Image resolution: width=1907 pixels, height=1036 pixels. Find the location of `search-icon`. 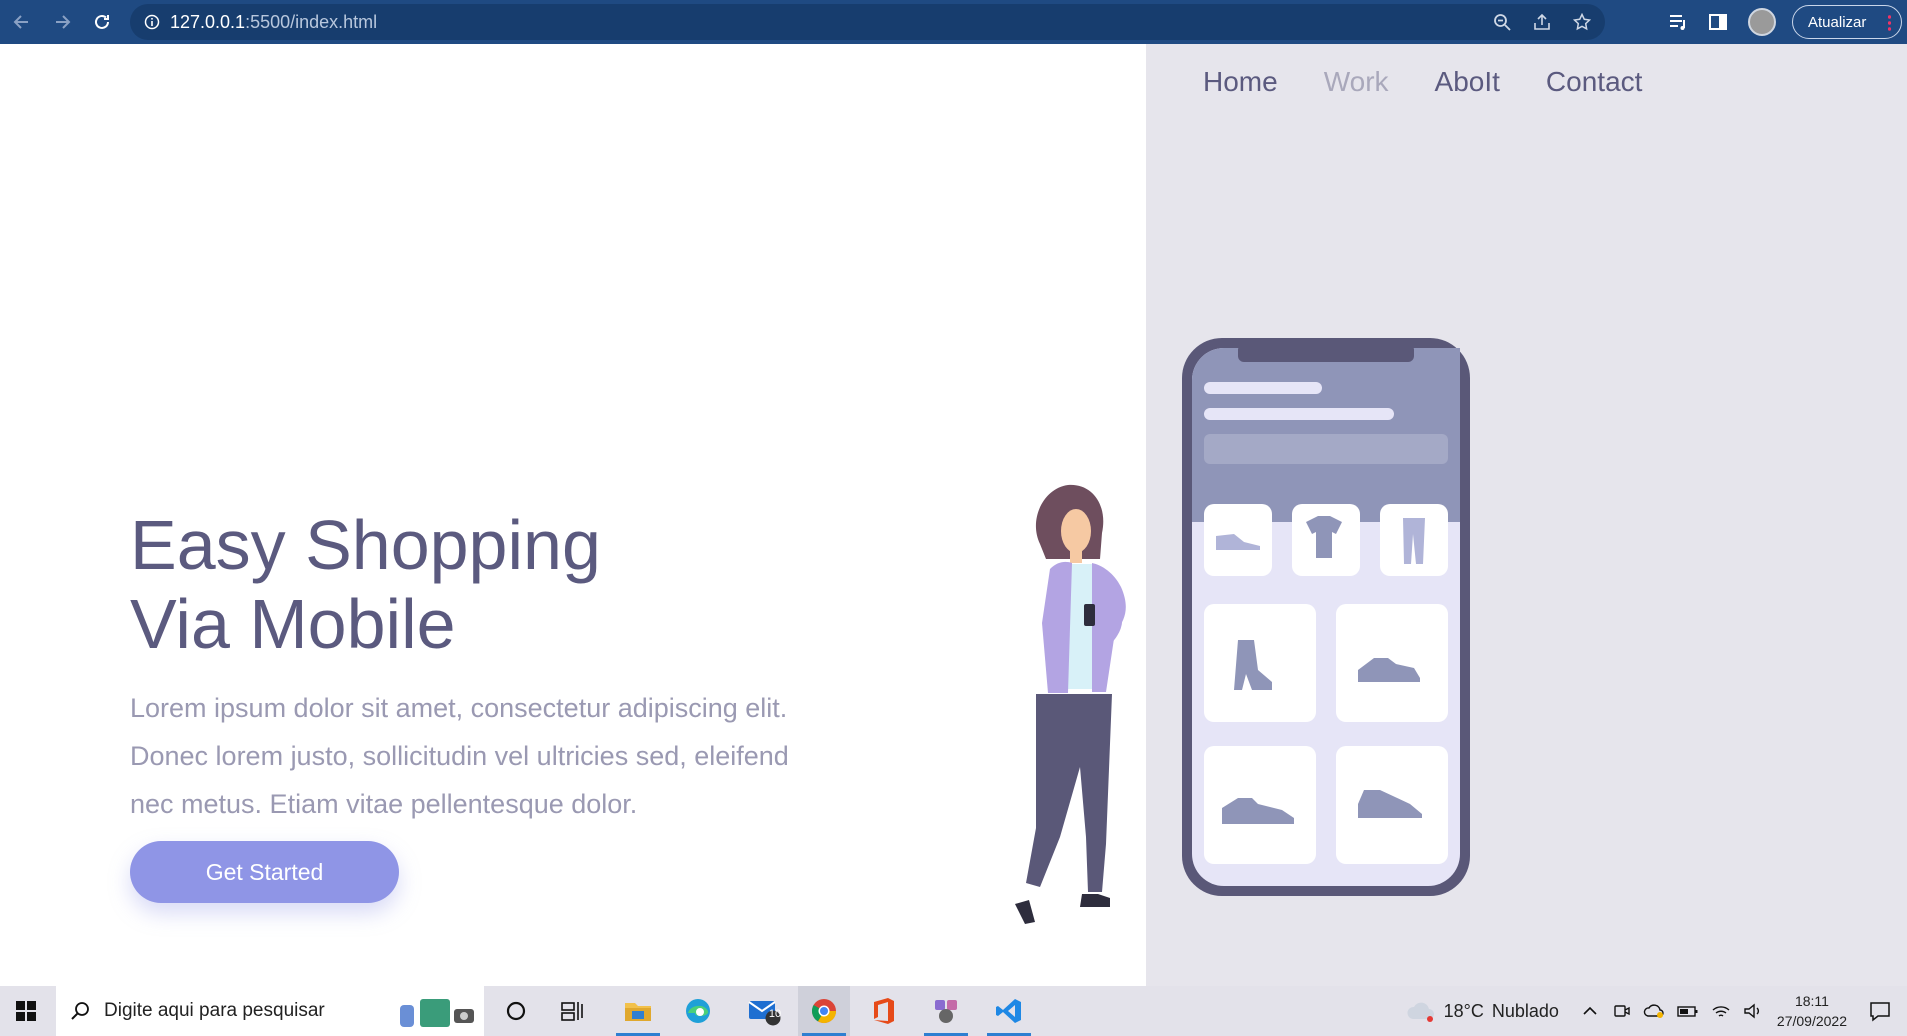

search-icon is located at coordinates (80, 1011).